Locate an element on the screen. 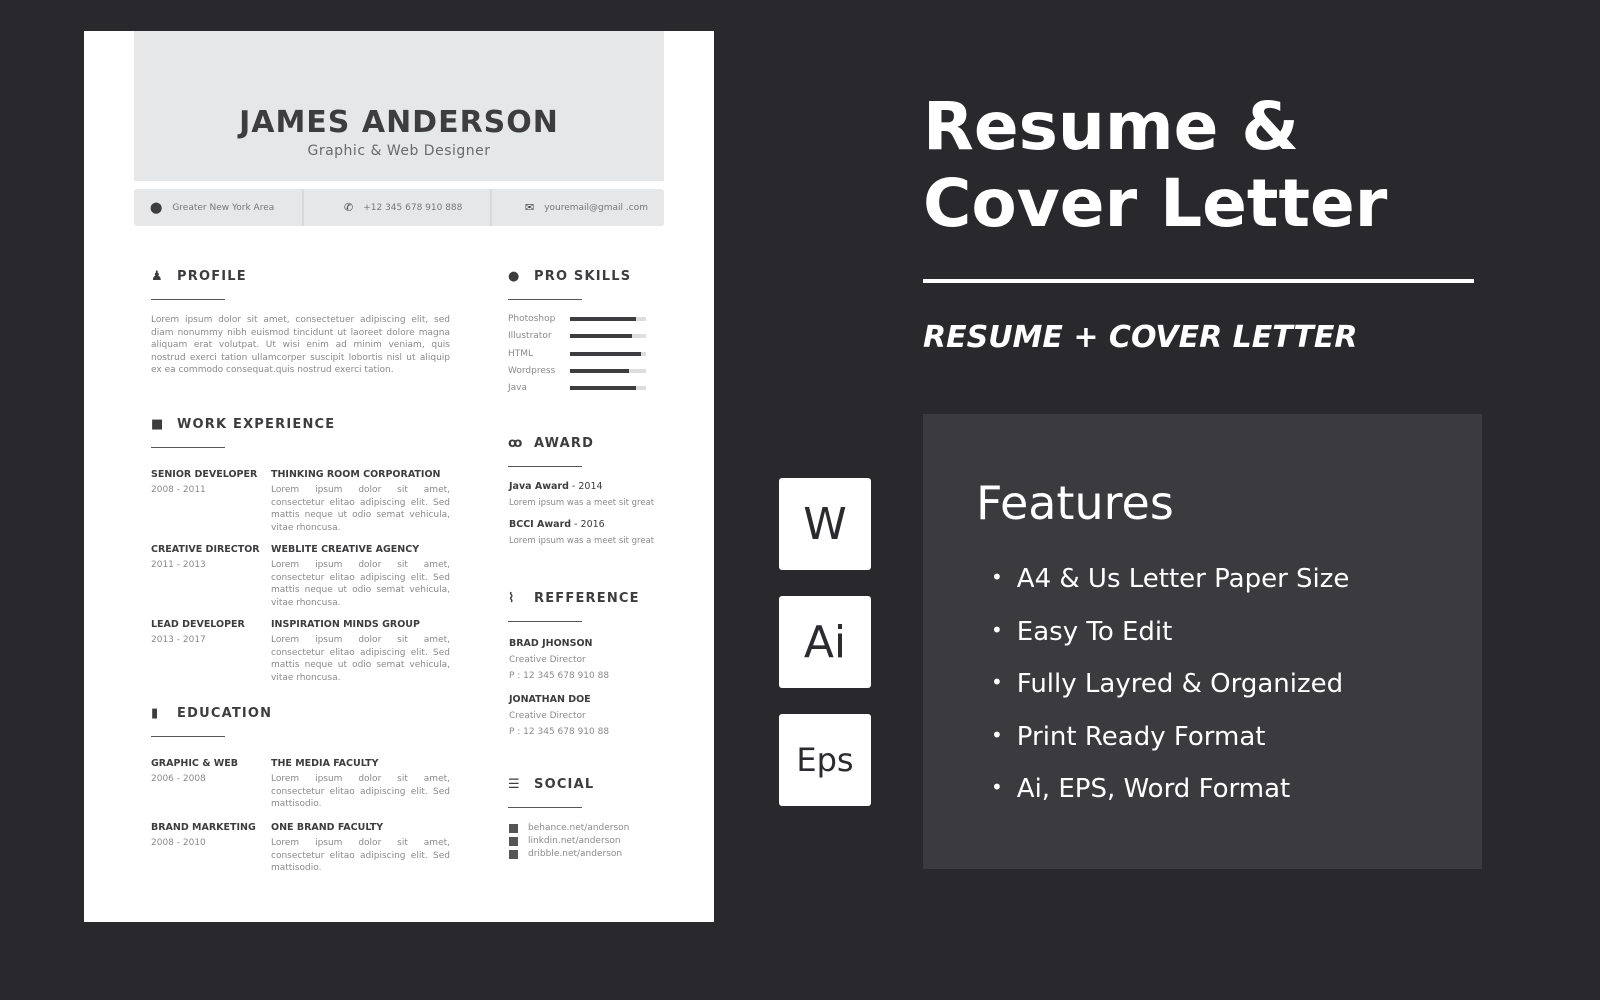  company-name: THINKING ROOM CORPORATION is located at coordinates (356, 474).